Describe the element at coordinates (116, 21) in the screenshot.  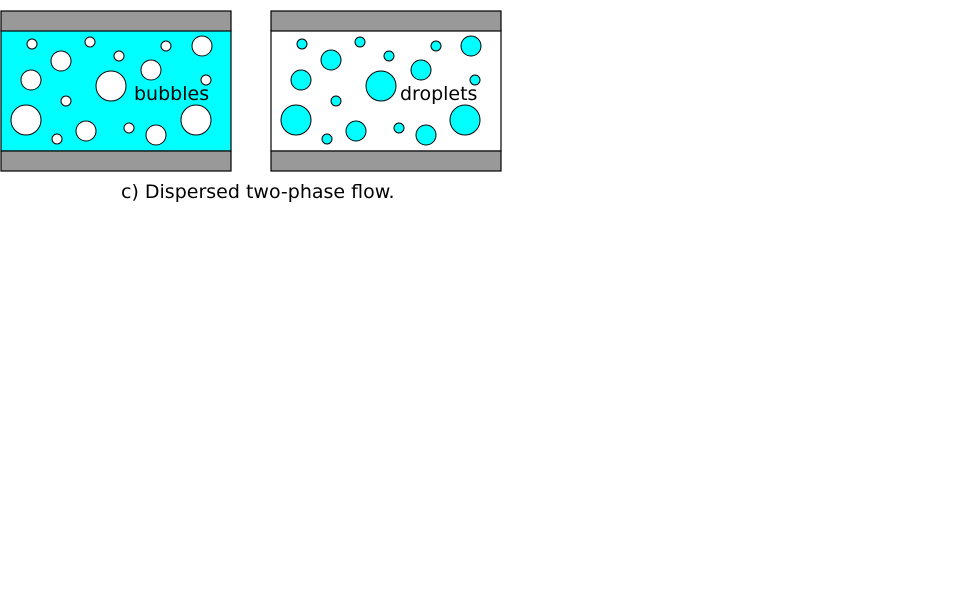
I see `bubbles-top-wall` at that location.